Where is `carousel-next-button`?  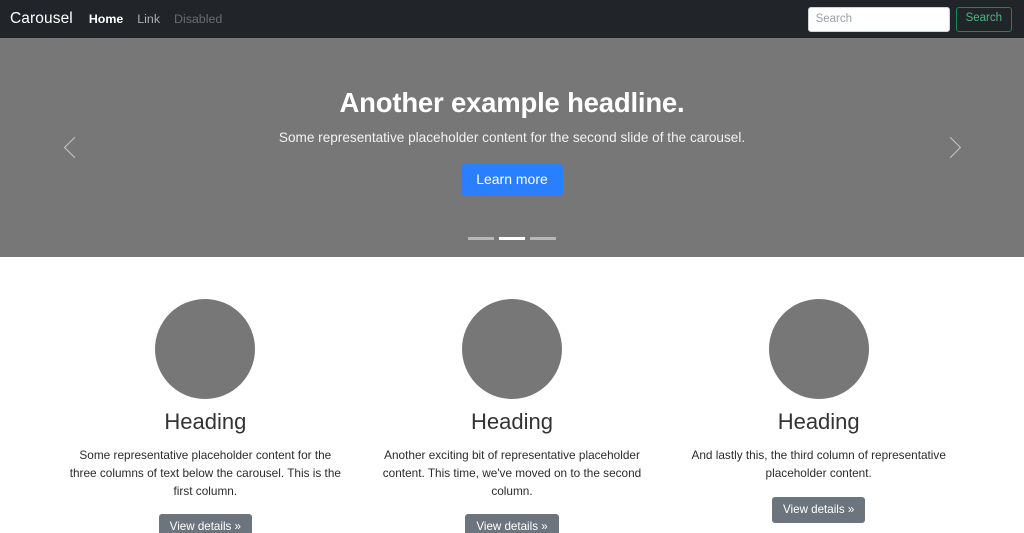
carousel-next-button is located at coordinates (950, 147).